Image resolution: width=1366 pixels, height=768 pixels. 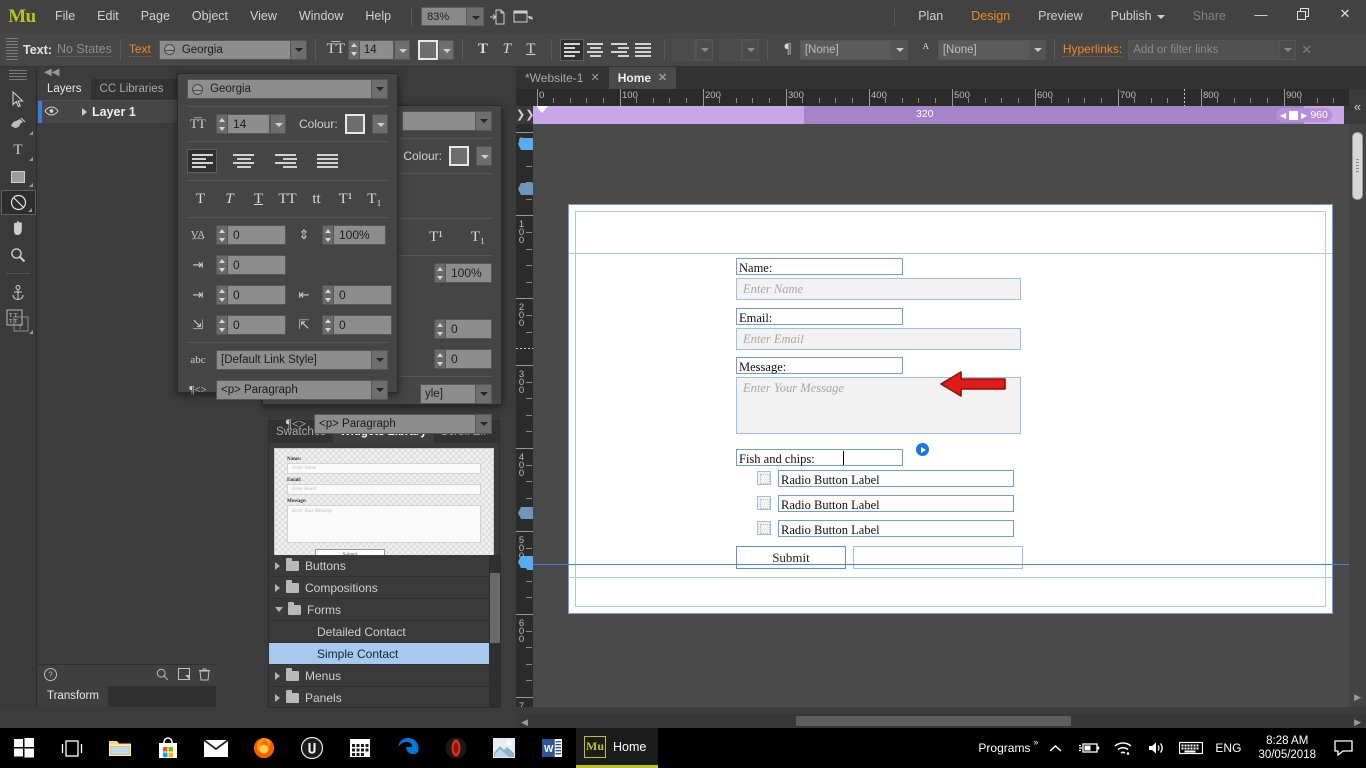 What do you see at coordinates (18, 292) in the screenshot?
I see `anchor-tool` at bounding box center [18, 292].